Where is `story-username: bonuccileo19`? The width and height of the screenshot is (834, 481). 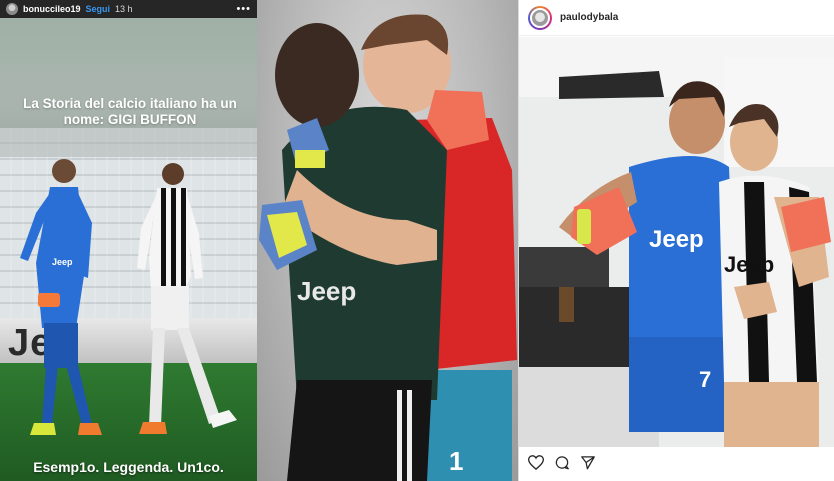 story-username: bonuccileo19 is located at coordinates (52, 9).